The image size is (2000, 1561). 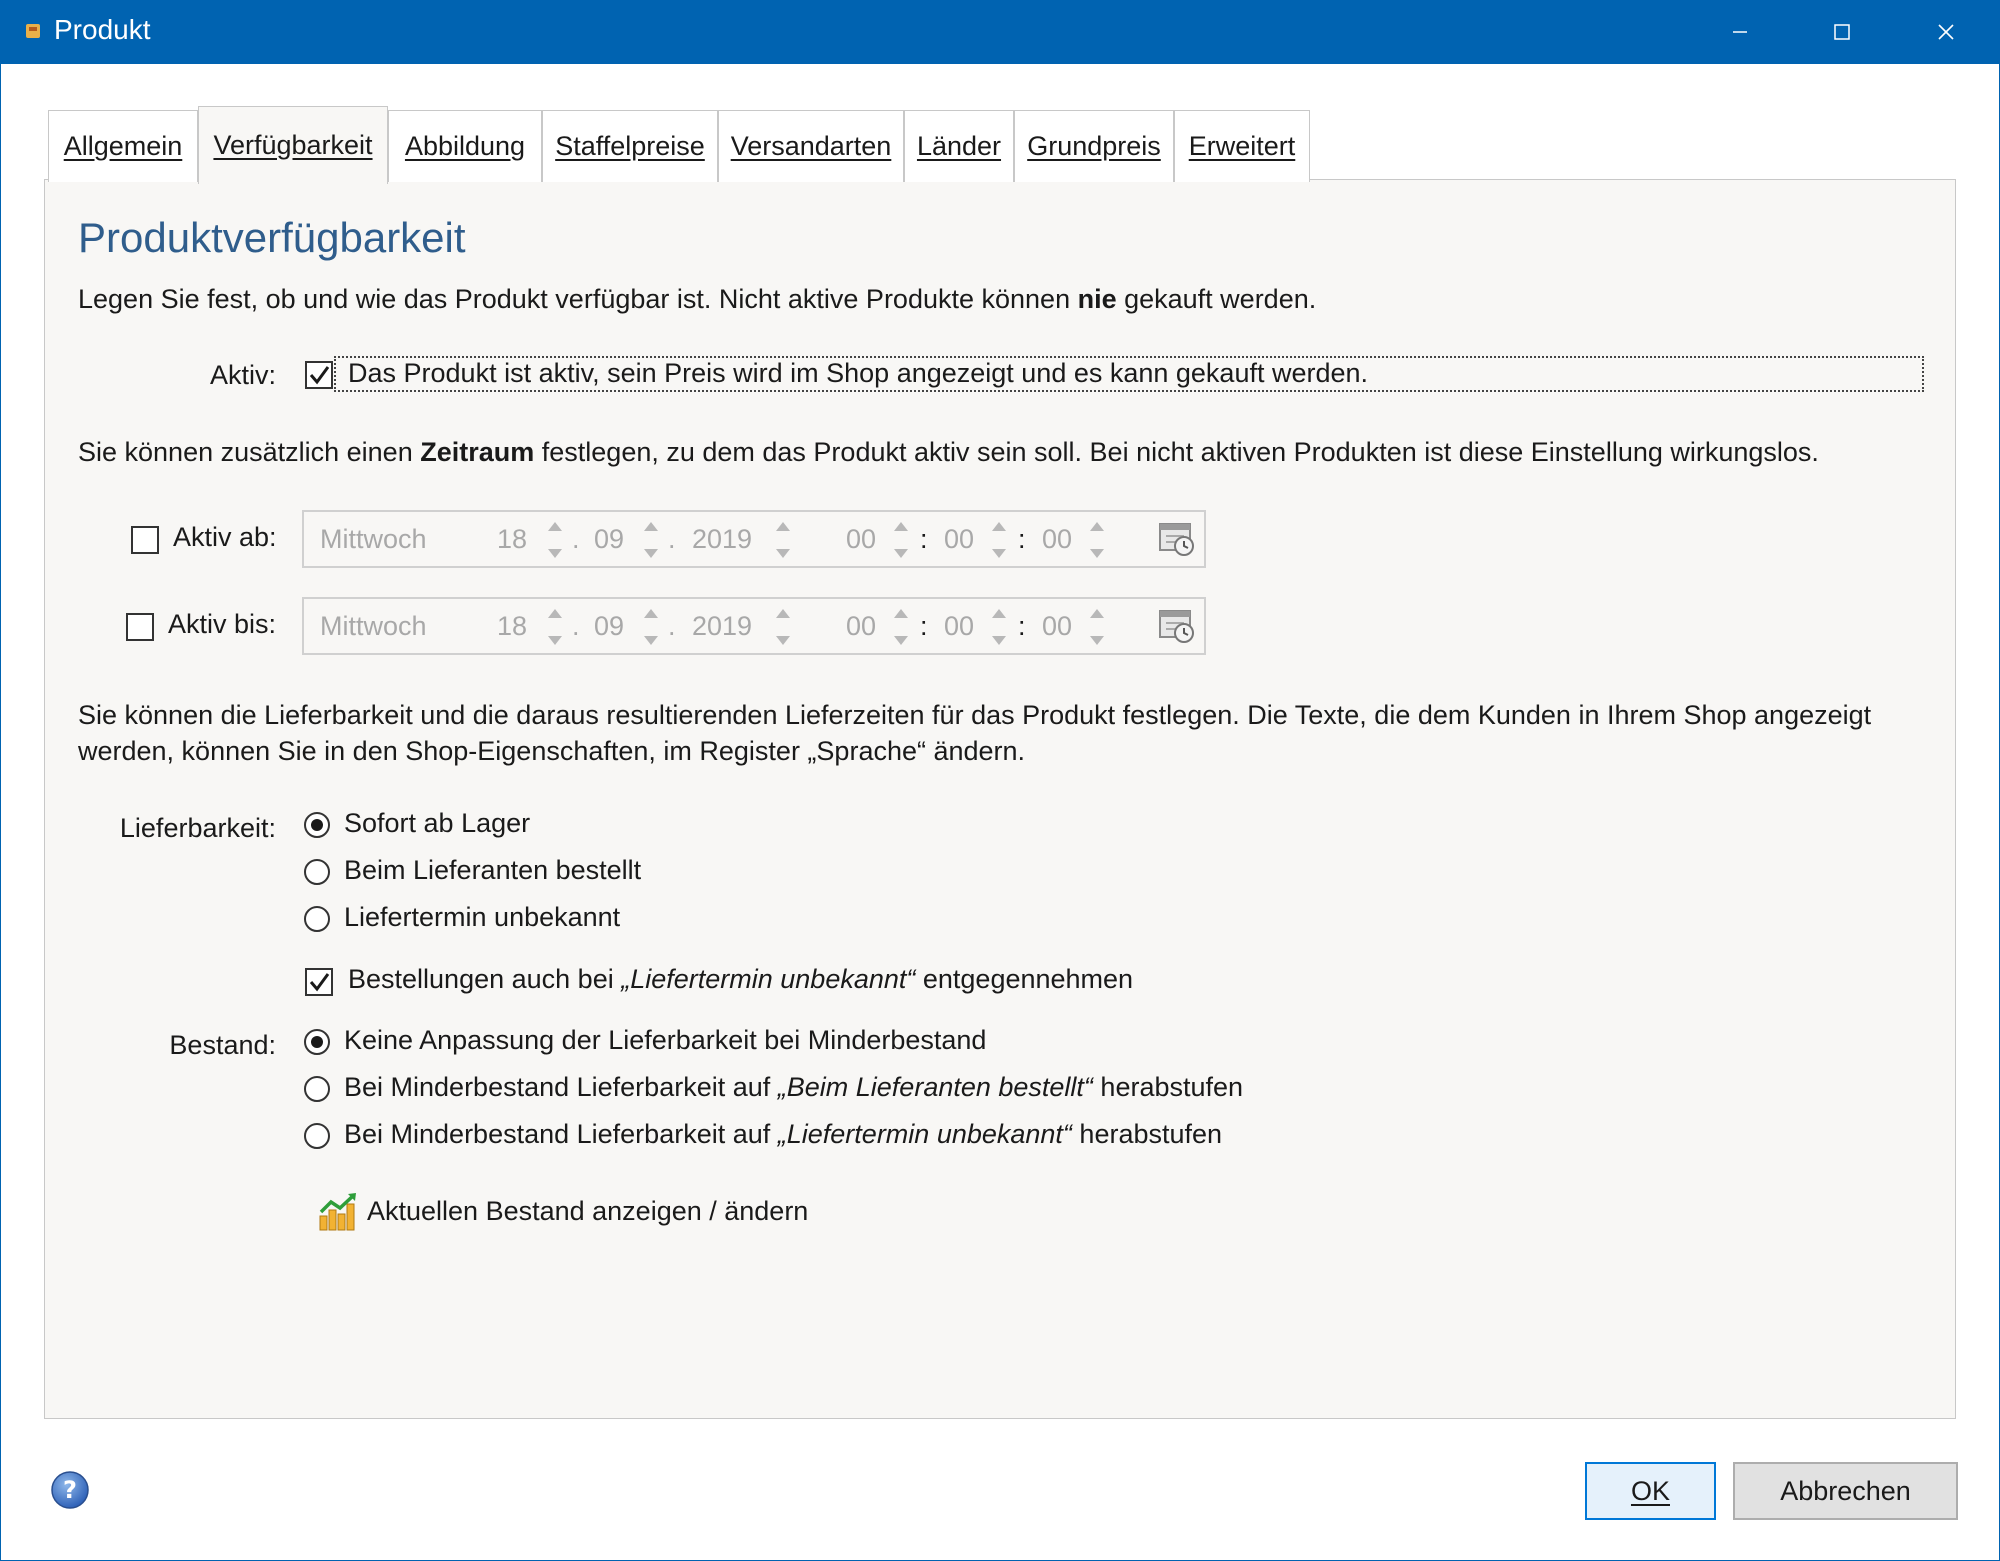 What do you see at coordinates (924, 1134) in the screenshot?
I see `stock-option-unknown-italic: „Liefertermin unbekannt“` at bounding box center [924, 1134].